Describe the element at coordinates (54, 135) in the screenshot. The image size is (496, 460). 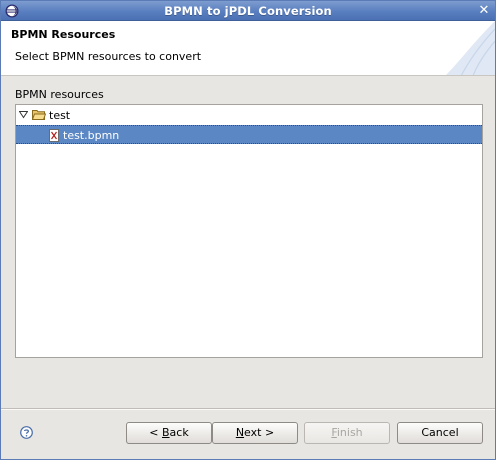
I see `bpmn-file-icon` at that location.